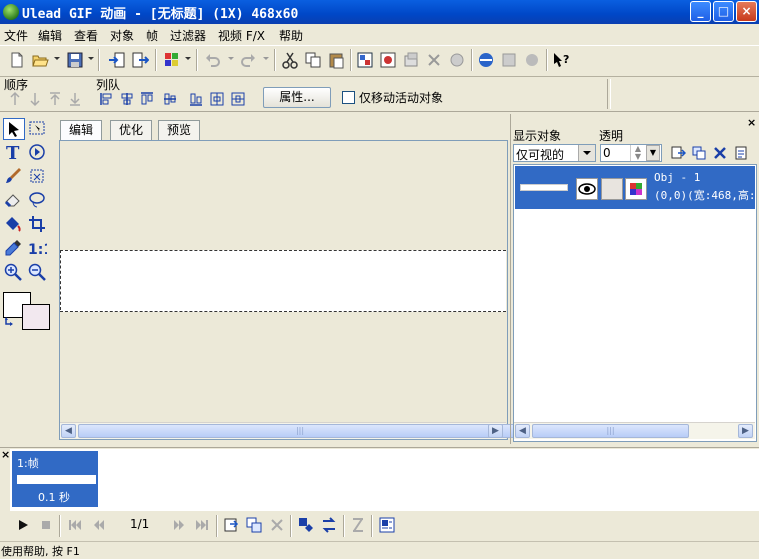 This screenshot has width=759, height=559. What do you see at coordinates (36, 317) in the screenshot?
I see `background-color-swatch` at bounding box center [36, 317].